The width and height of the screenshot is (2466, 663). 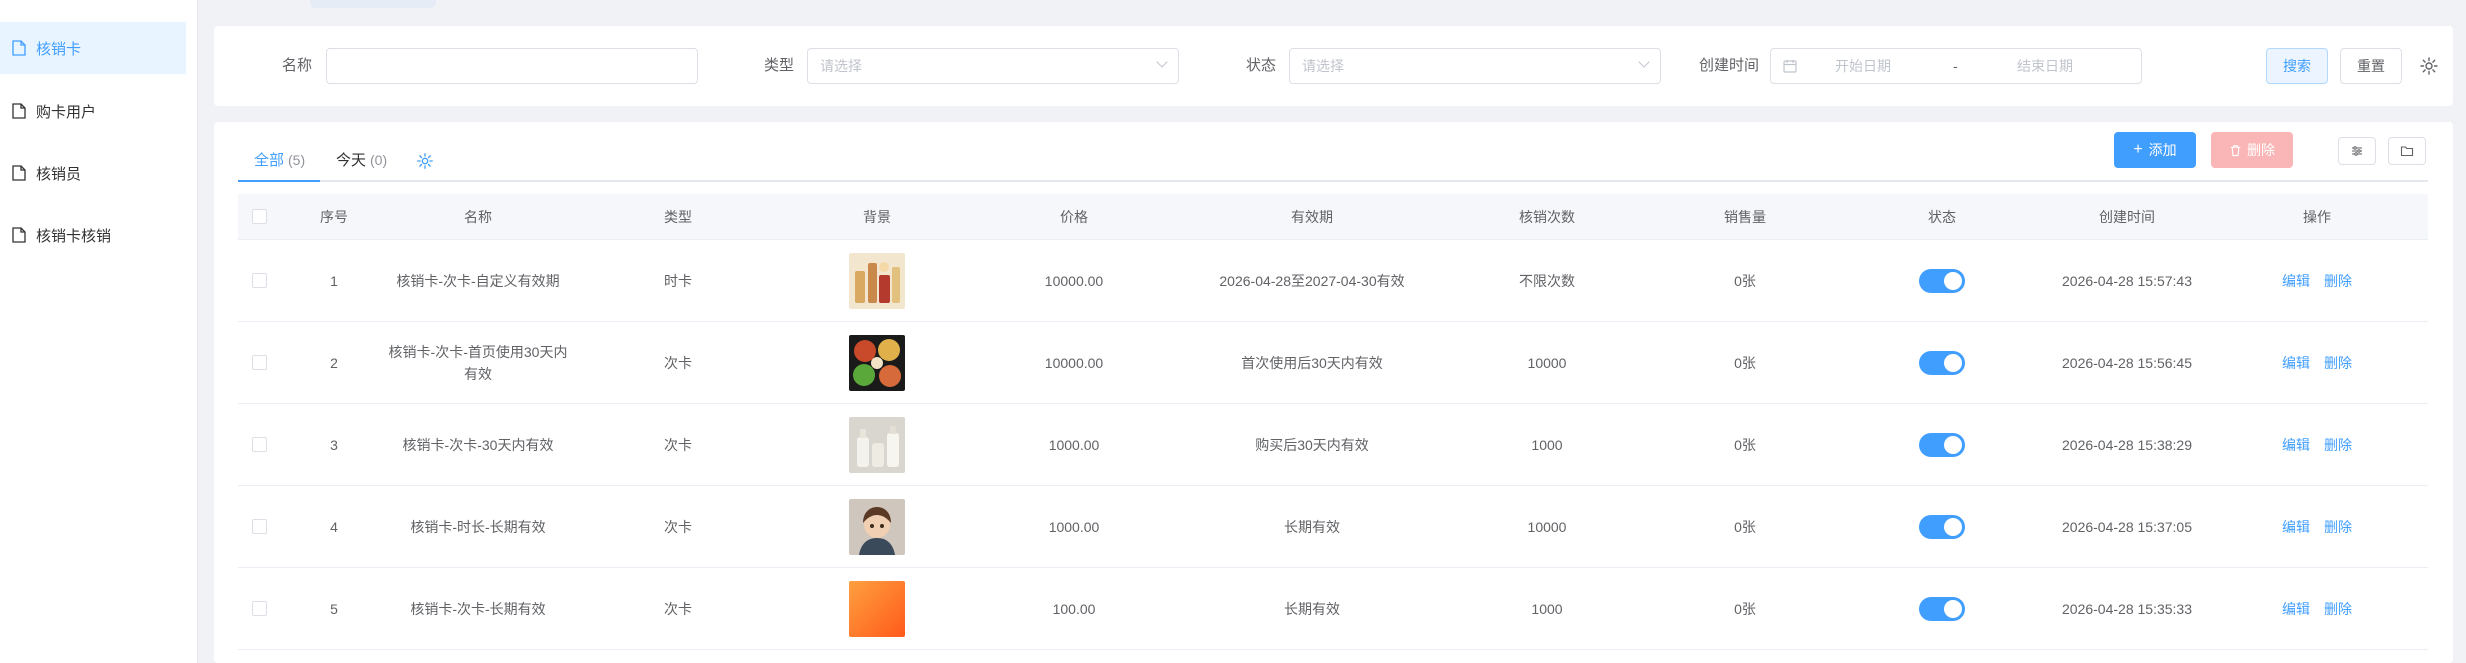 What do you see at coordinates (93, 111) in the screenshot?
I see `sidebar-item-card-buyers: 购卡用户` at bounding box center [93, 111].